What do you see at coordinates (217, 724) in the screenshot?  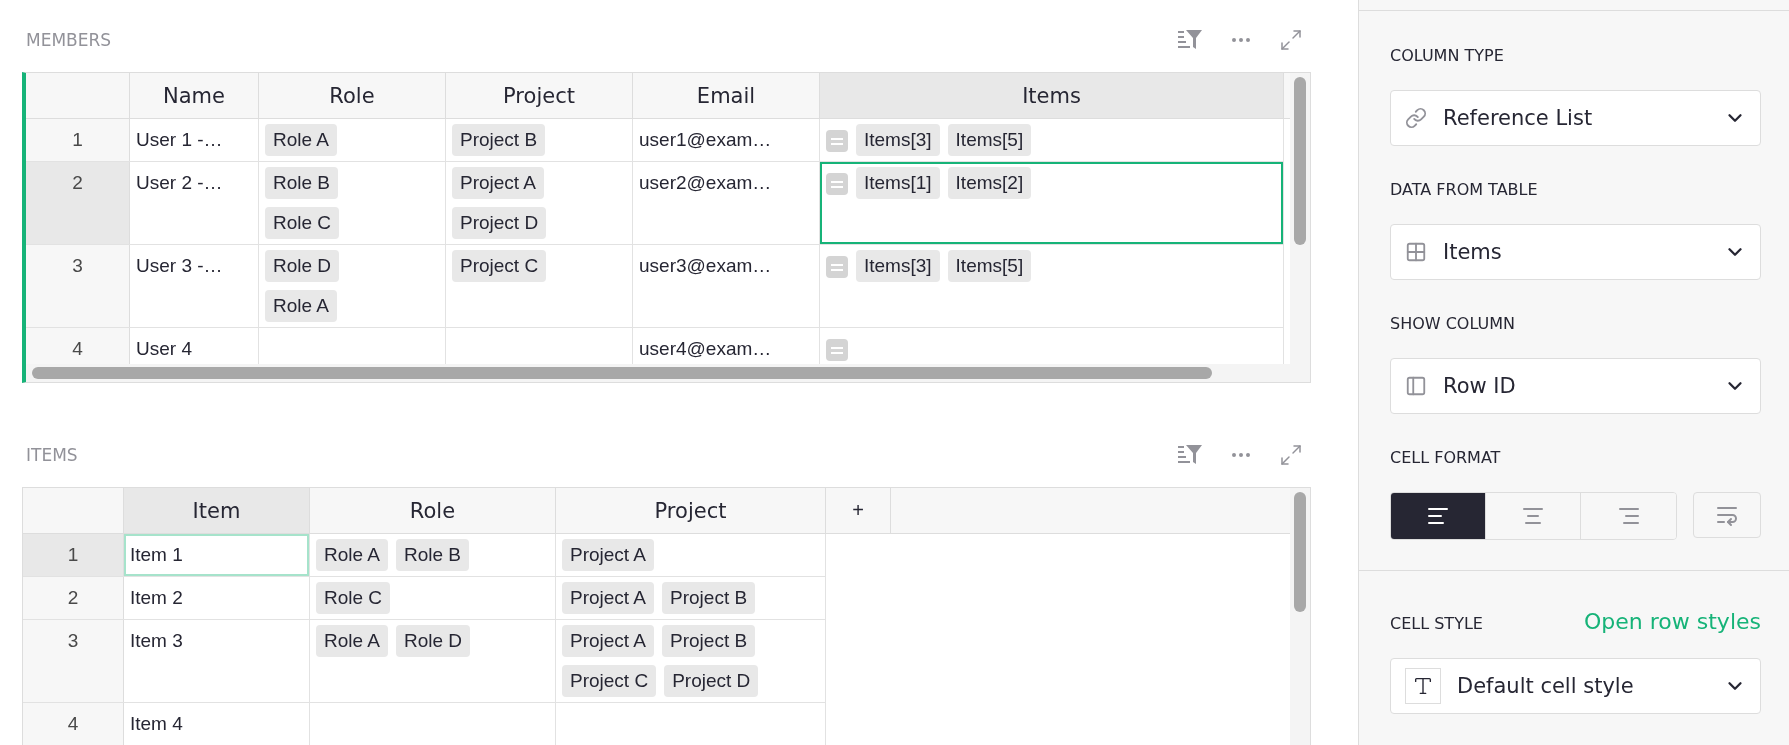 I see `table-cell: Item 4` at bounding box center [217, 724].